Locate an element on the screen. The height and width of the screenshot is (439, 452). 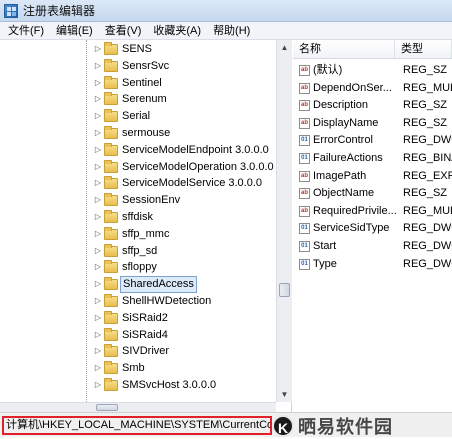
window-title: 注册表编辑器 is located at coordinates (59, 11).